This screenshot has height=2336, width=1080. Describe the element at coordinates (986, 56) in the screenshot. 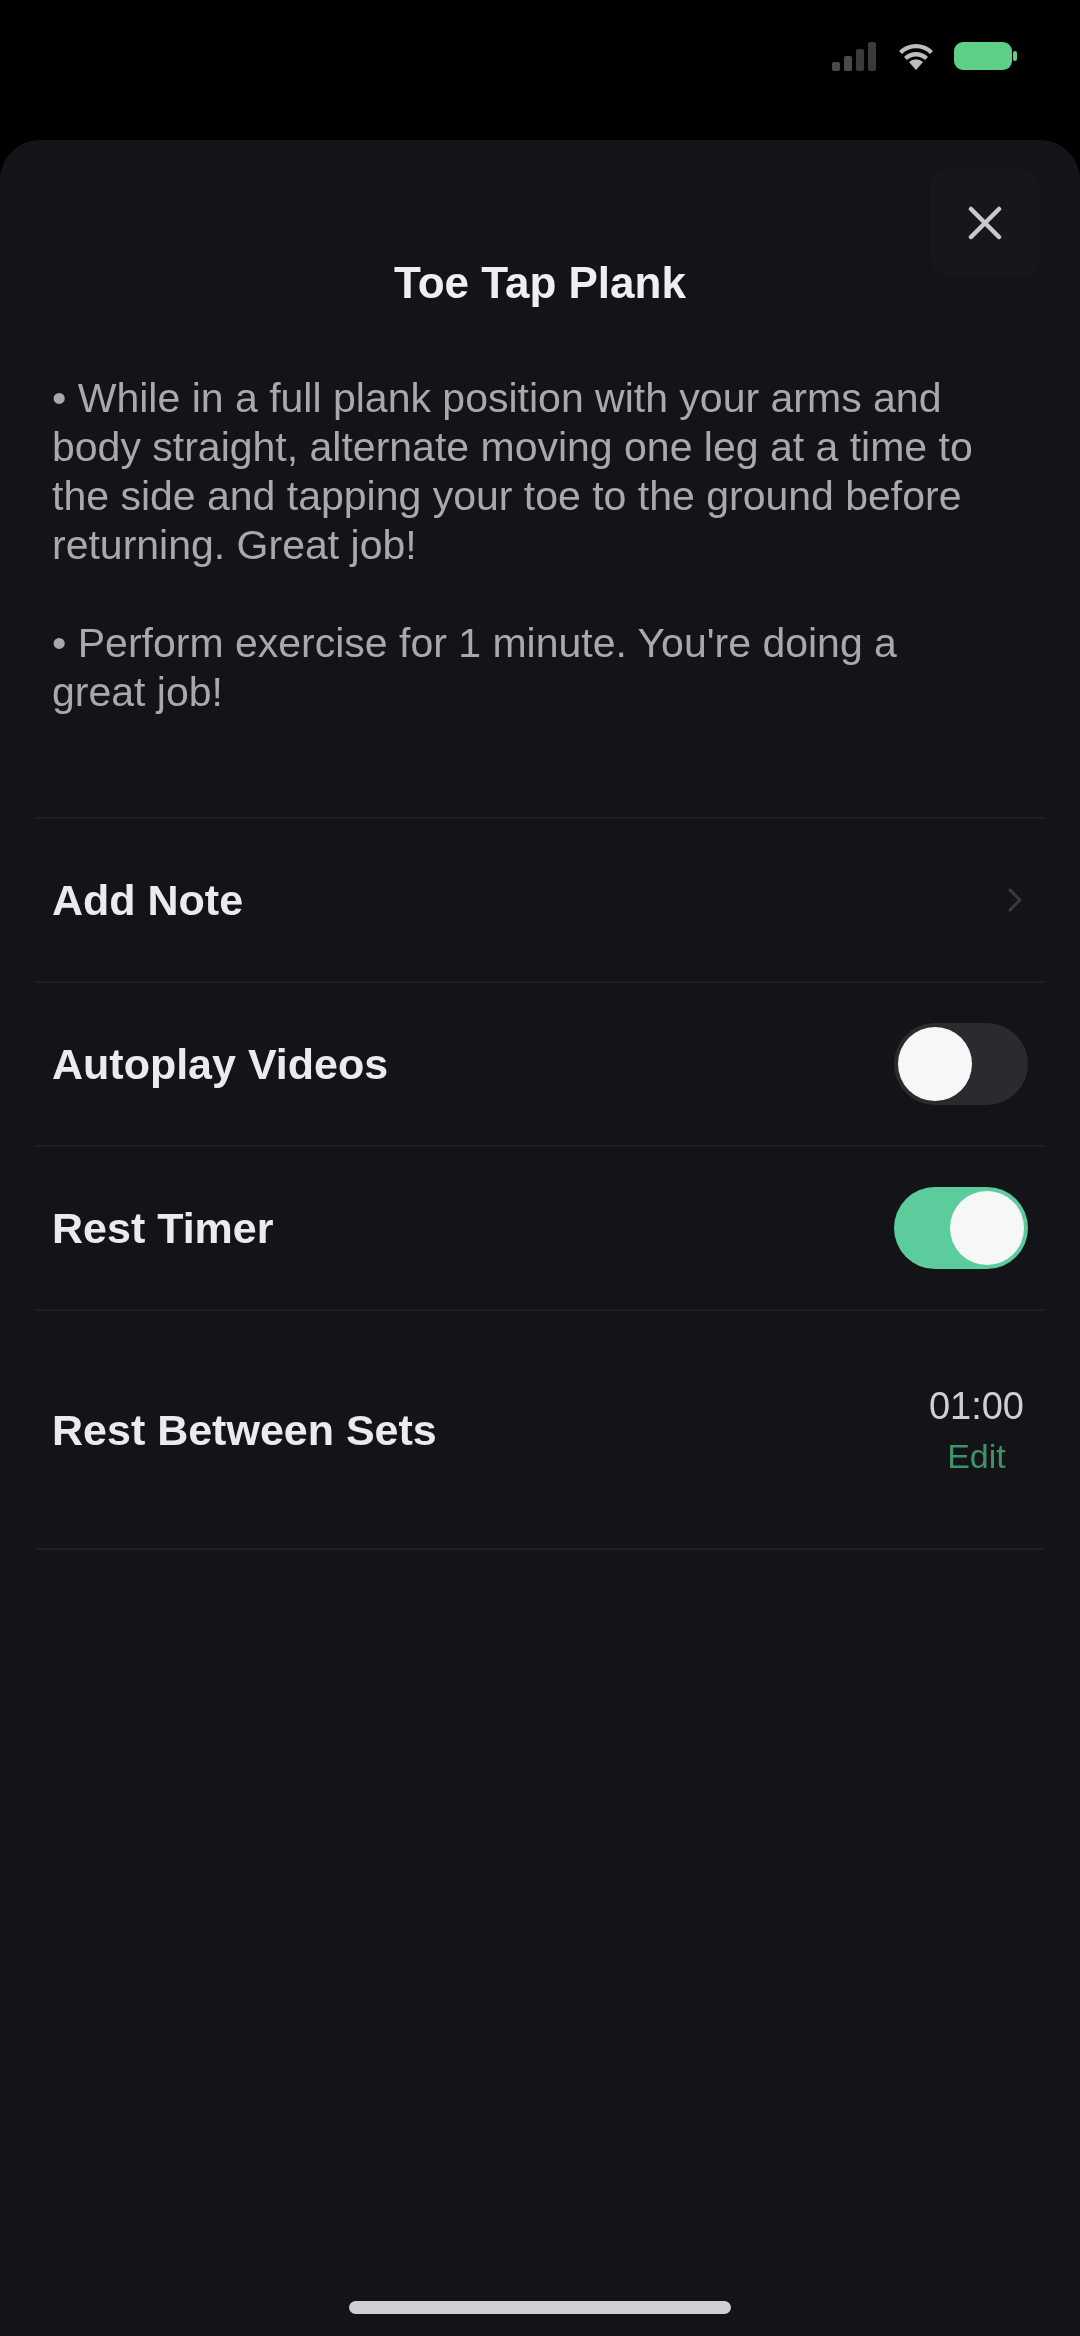

I see `battery-icon` at that location.